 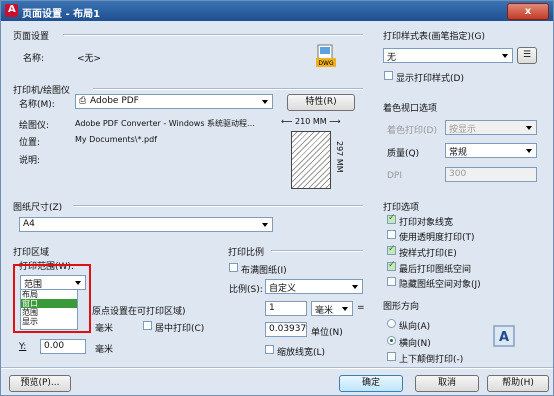 What do you see at coordinates (428, 254) in the screenshot?
I see `plot-option-label: 按样式打印(E)` at bounding box center [428, 254].